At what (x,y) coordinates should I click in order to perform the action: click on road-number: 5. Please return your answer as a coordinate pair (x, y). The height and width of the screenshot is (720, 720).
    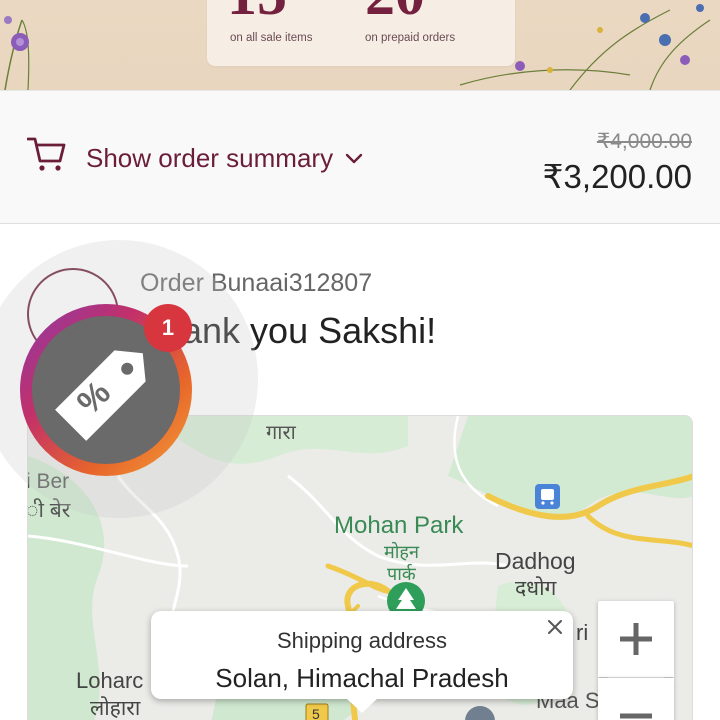
    Looking at the image, I should click on (316, 713).